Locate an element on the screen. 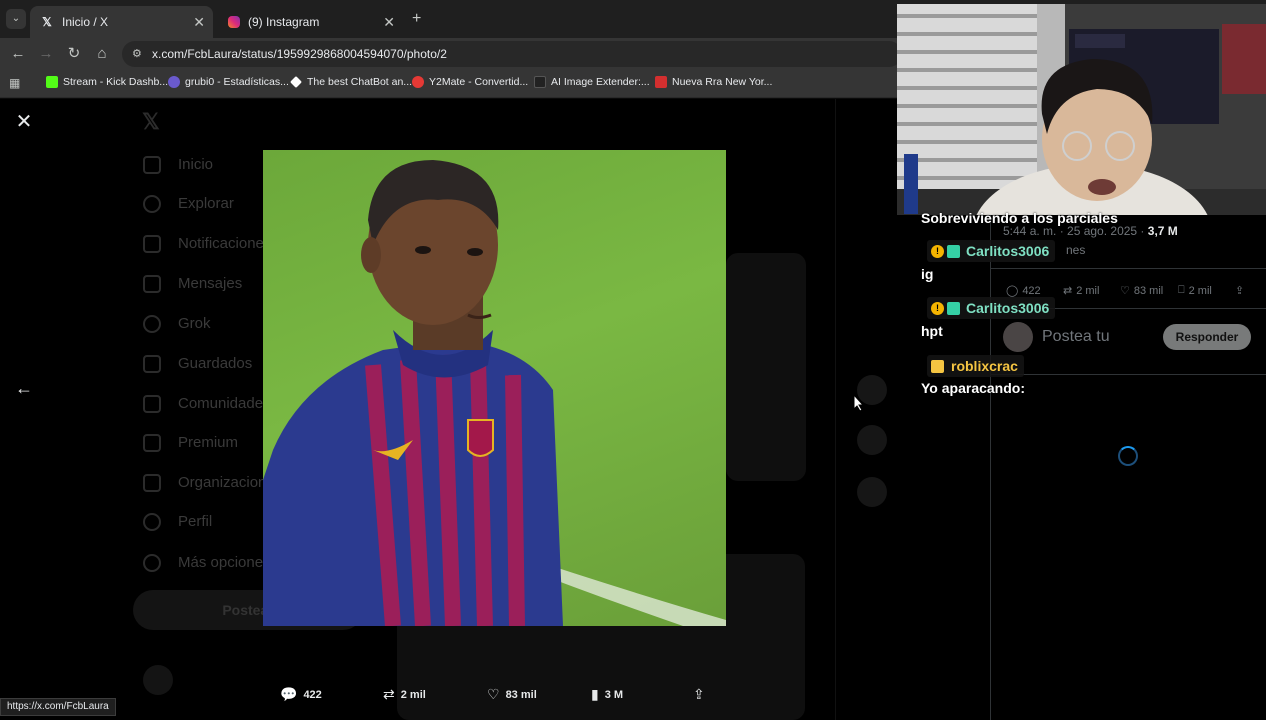  tweet-repost-metric: ⇄ 2 mil is located at coordinates (1081, 291).